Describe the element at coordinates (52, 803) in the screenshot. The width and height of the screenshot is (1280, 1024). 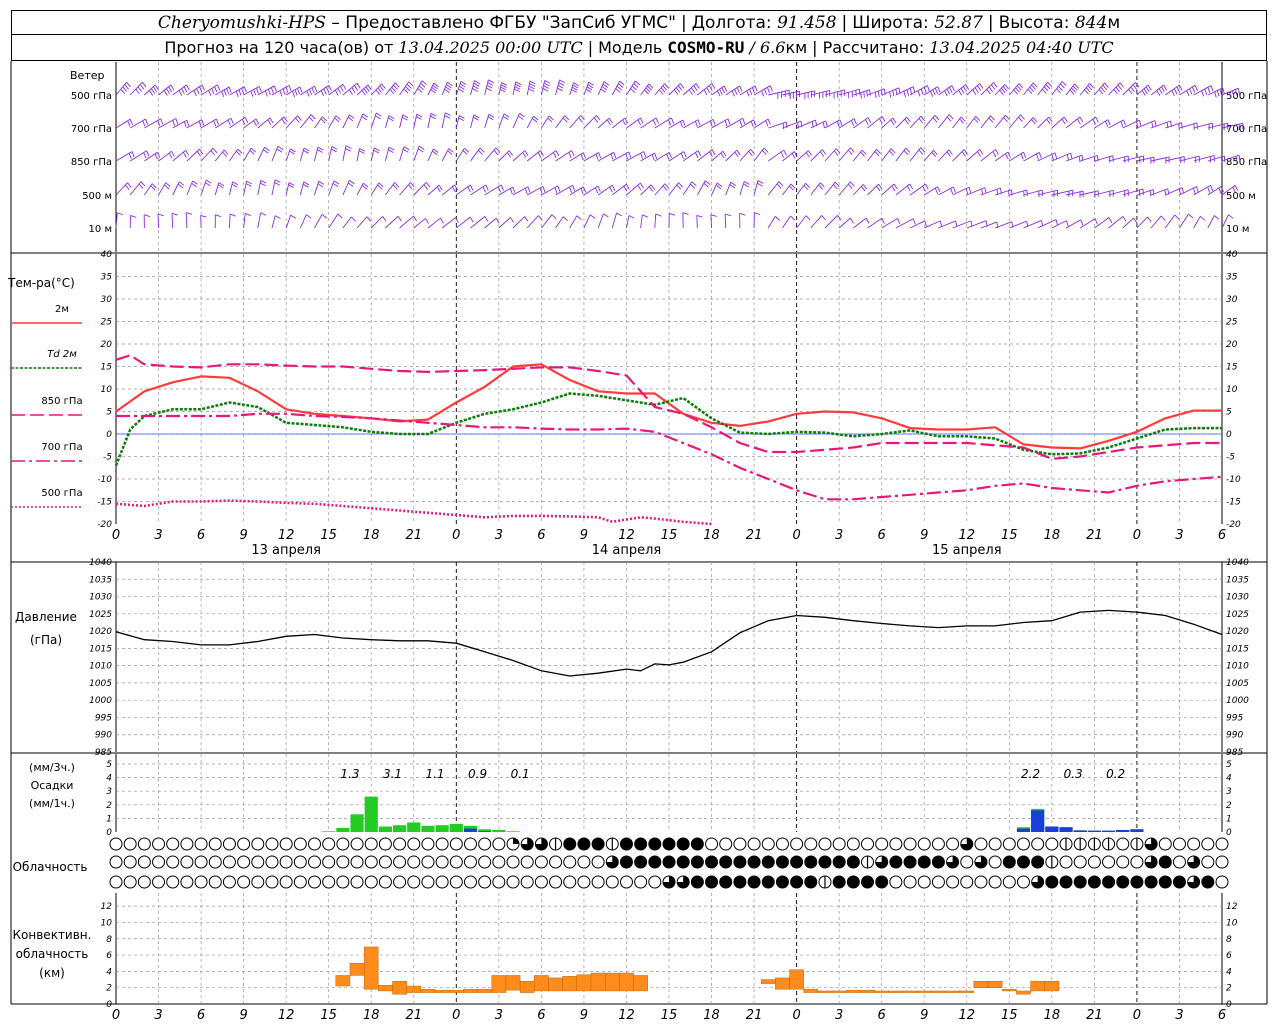
I see `precip-label: (мм/1ч.)` at that location.